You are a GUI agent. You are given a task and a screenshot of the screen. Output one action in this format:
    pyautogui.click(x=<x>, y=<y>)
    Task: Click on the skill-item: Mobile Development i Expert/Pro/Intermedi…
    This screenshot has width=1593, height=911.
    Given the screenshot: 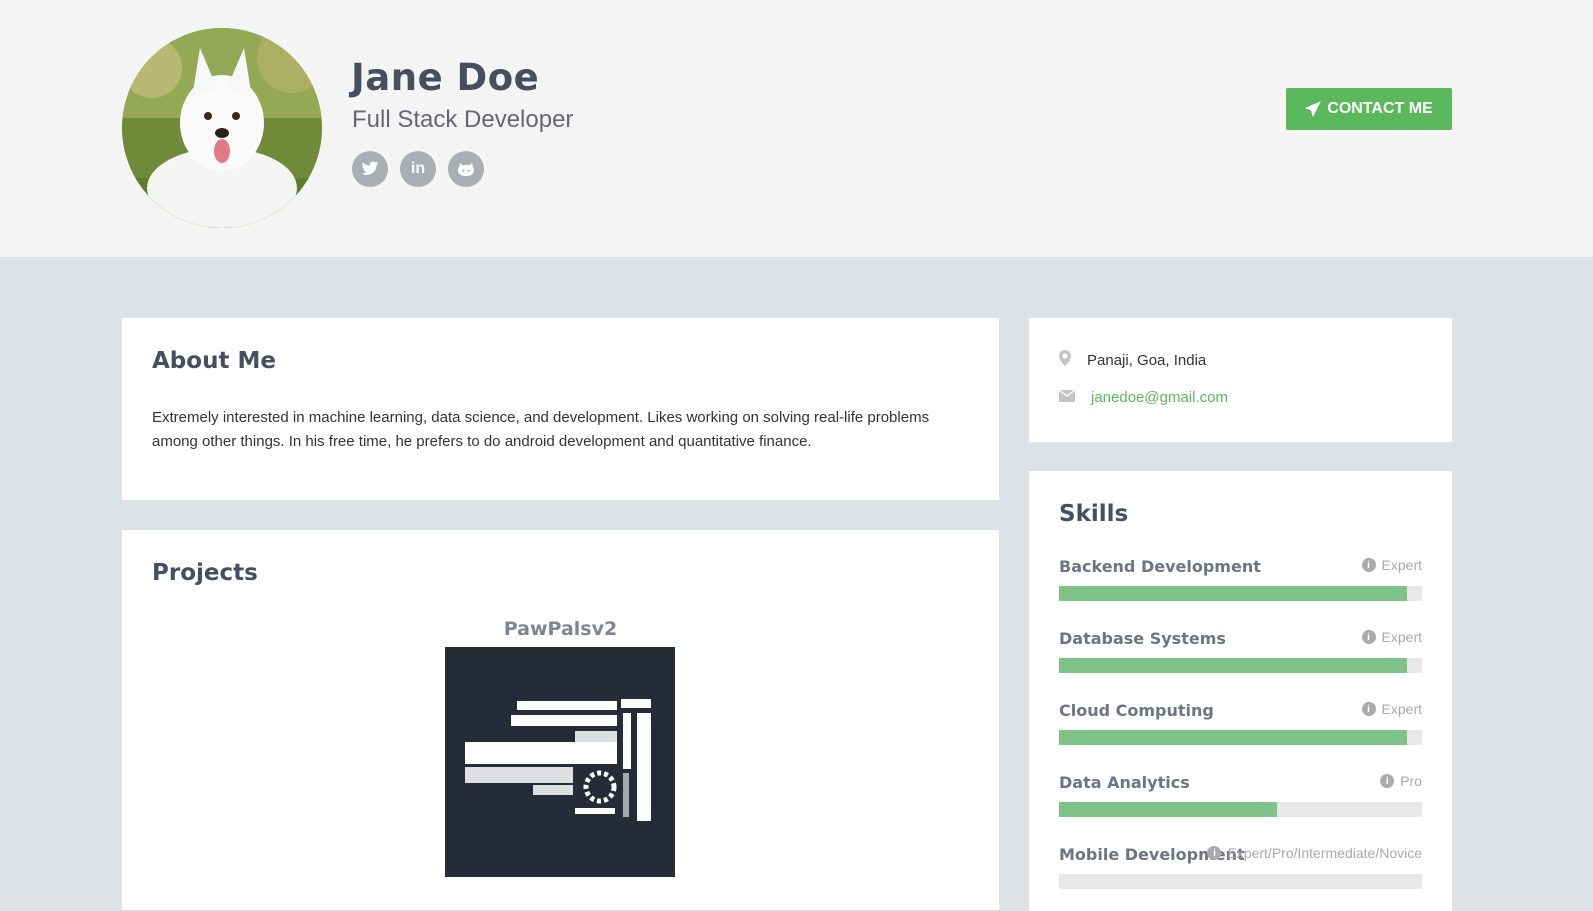 What is the action you would take?
    pyautogui.click(x=1240, y=867)
    